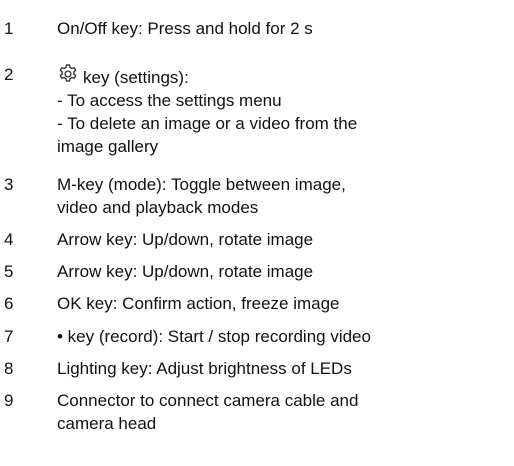 The height and width of the screenshot is (466, 514). I want to click on item-line: image gallery, so click(108, 146).